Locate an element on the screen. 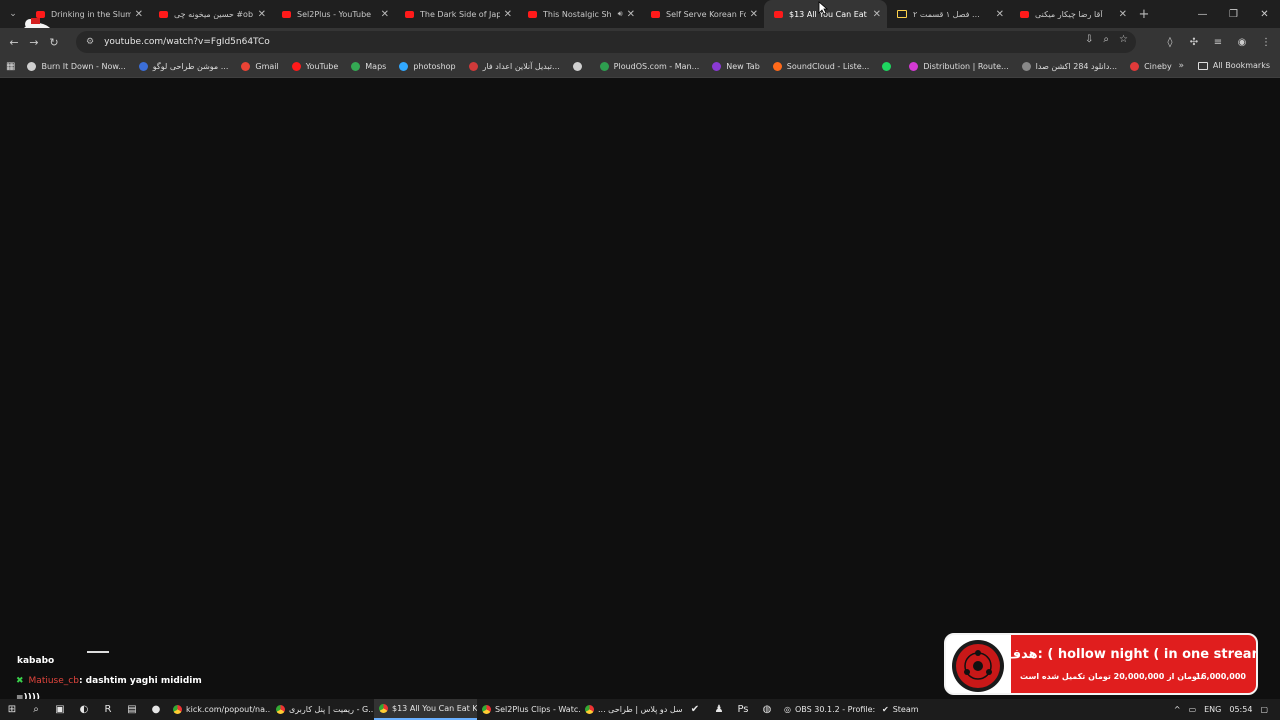  tab-2: Sel2Plus - YouTube ✕ is located at coordinates (333, 14).